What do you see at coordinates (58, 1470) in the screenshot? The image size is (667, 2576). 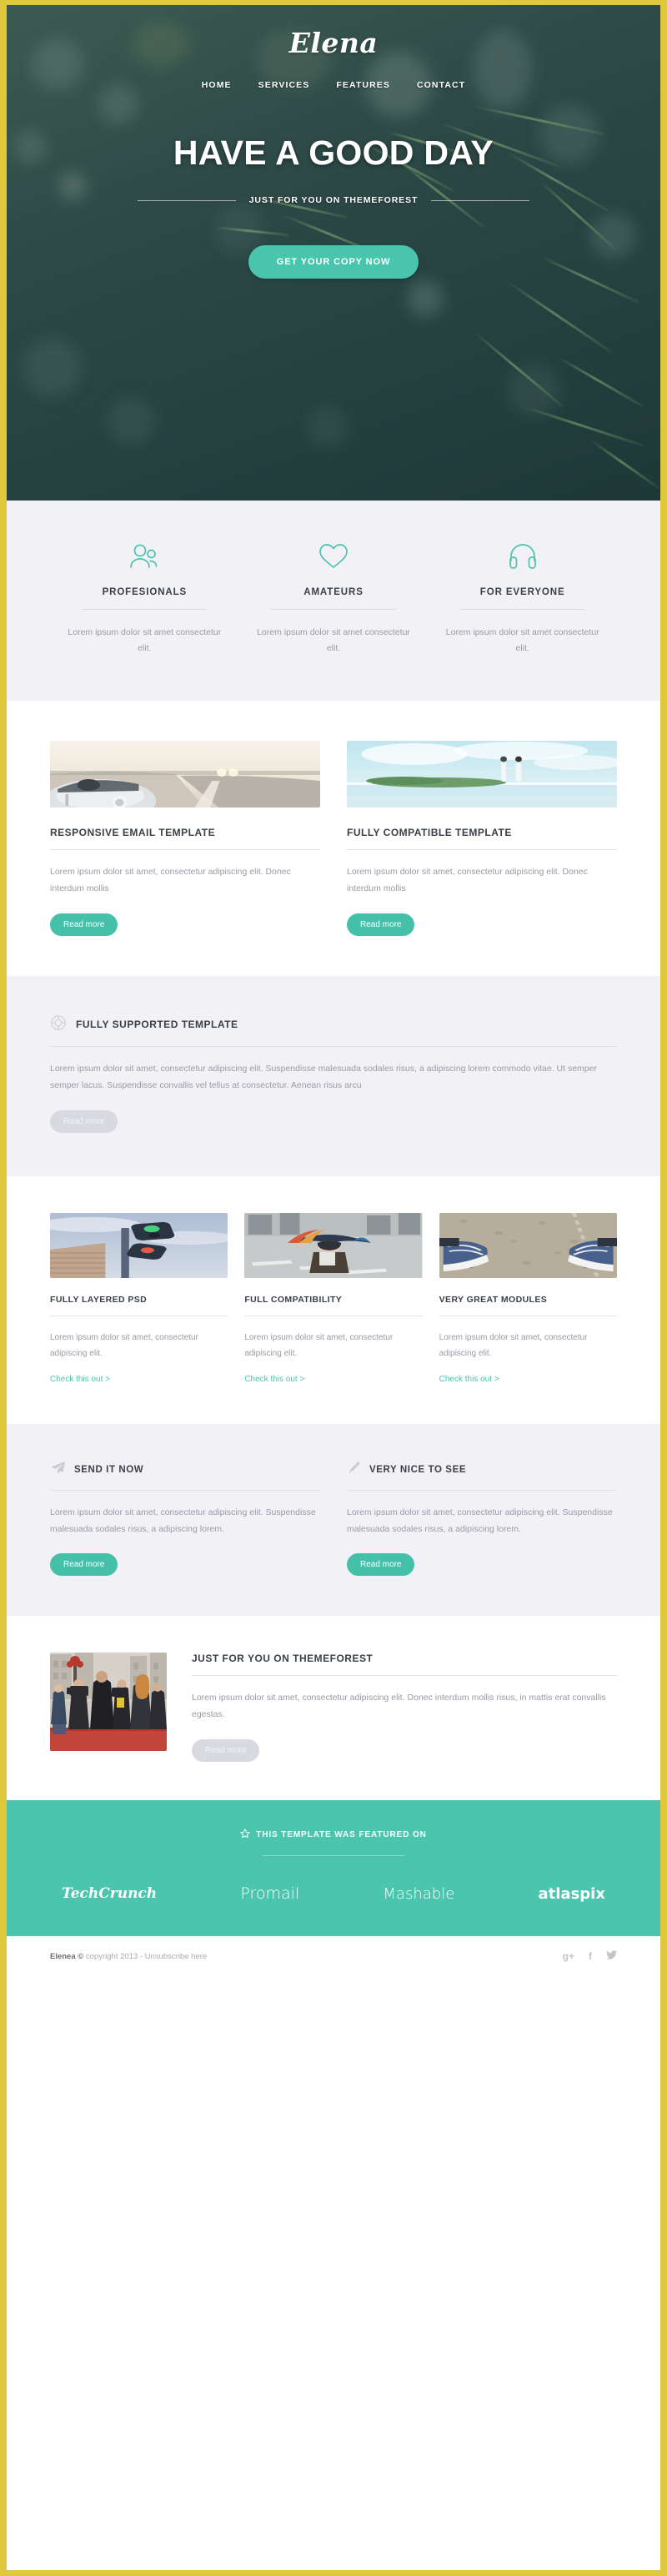 I see `paper-plane-icon` at bounding box center [58, 1470].